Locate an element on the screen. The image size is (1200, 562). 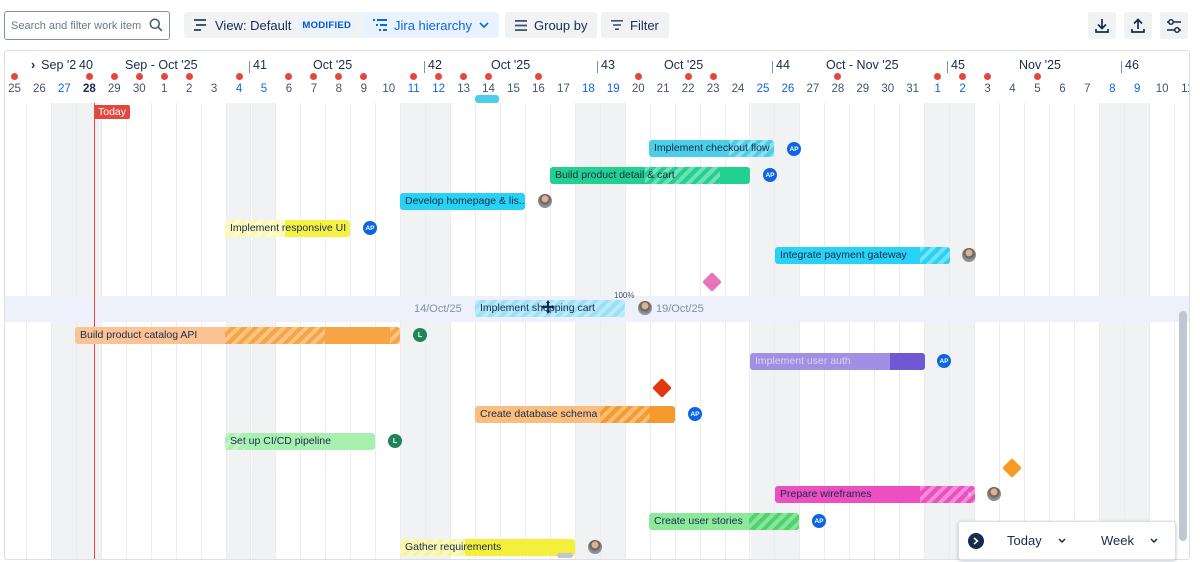
settings-sliders-icon is located at coordinates (1174, 25).